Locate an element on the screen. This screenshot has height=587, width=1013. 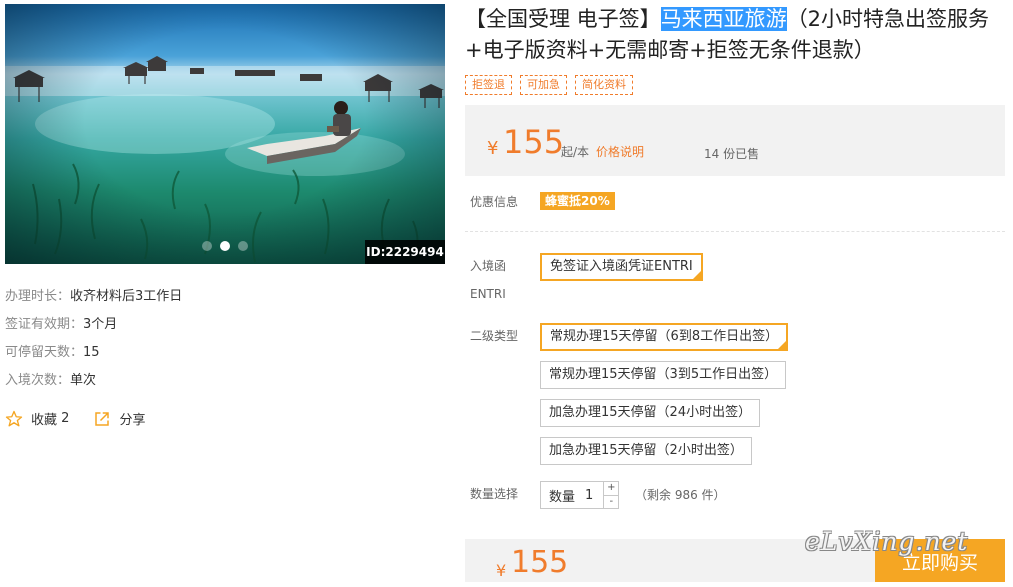
price-currency: ¥ is located at coordinates (493, 148).